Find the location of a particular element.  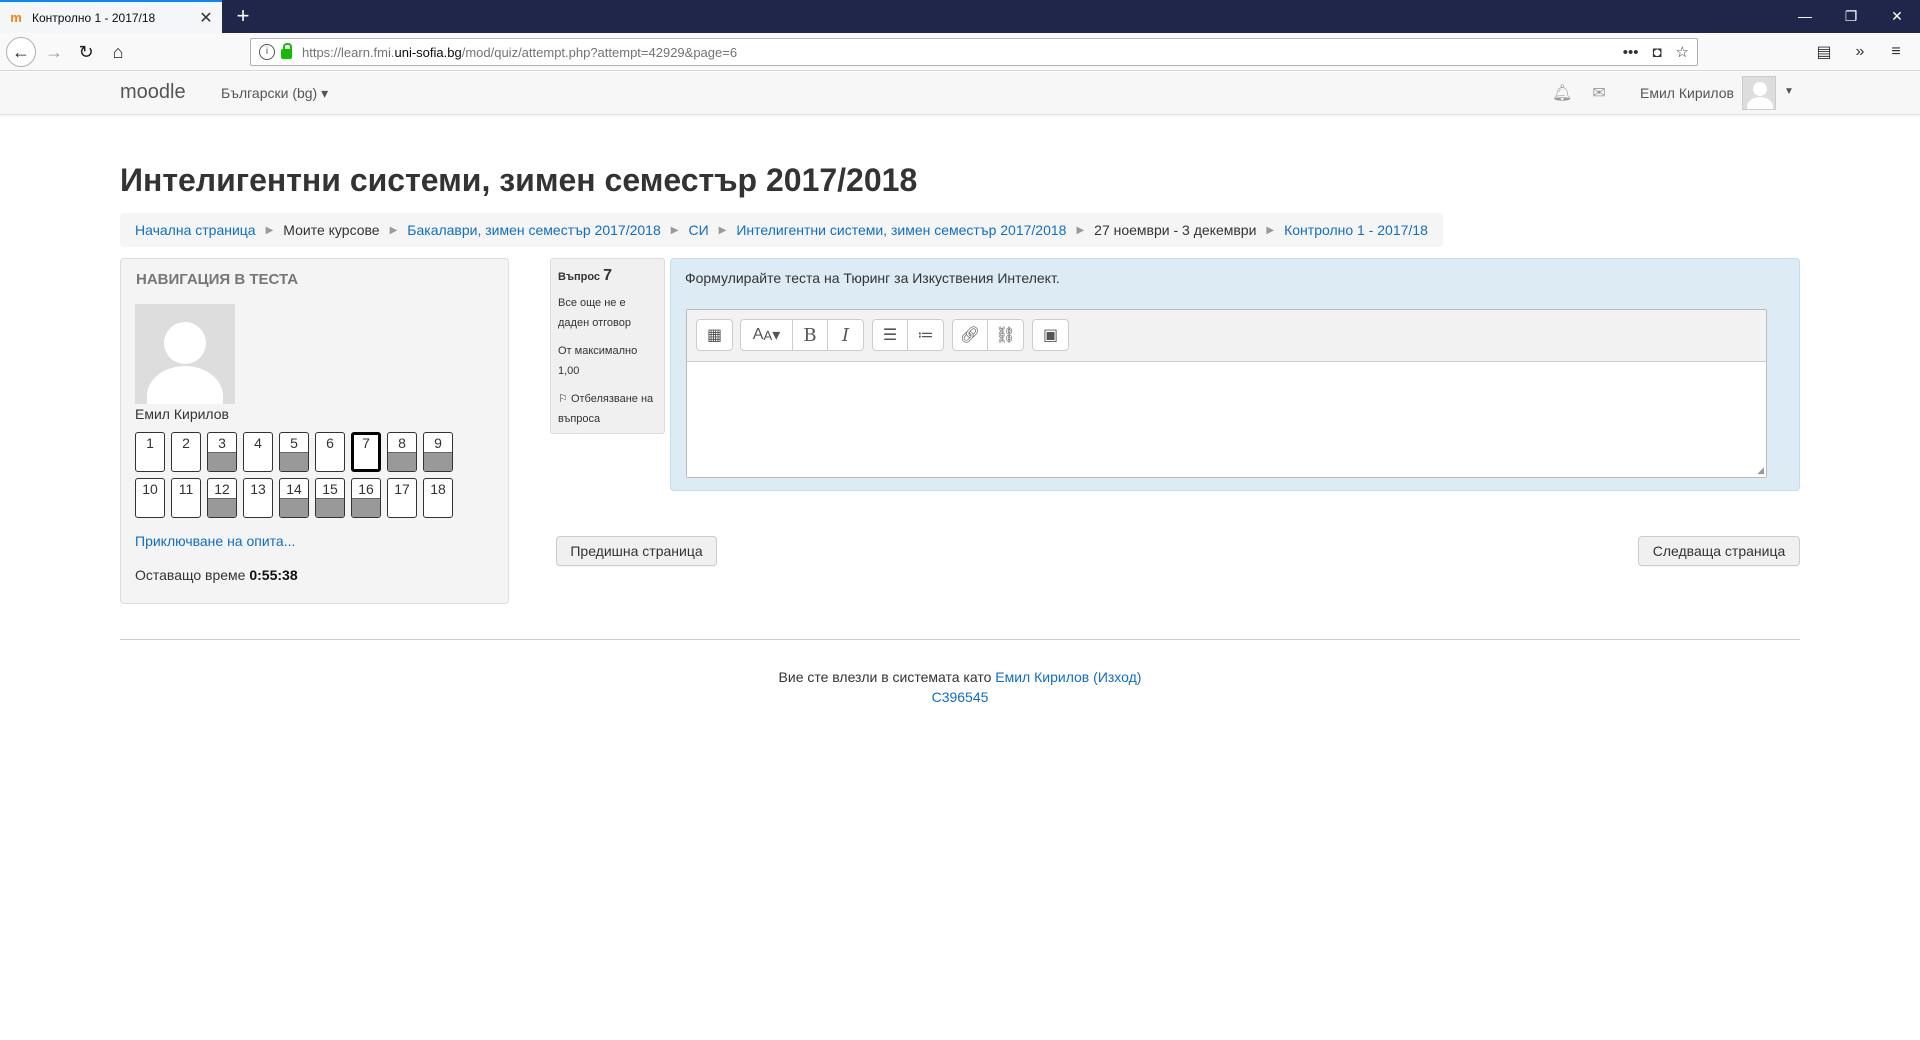

tab-title: Контролно 1 - 2017/18 is located at coordinates (94, 17).